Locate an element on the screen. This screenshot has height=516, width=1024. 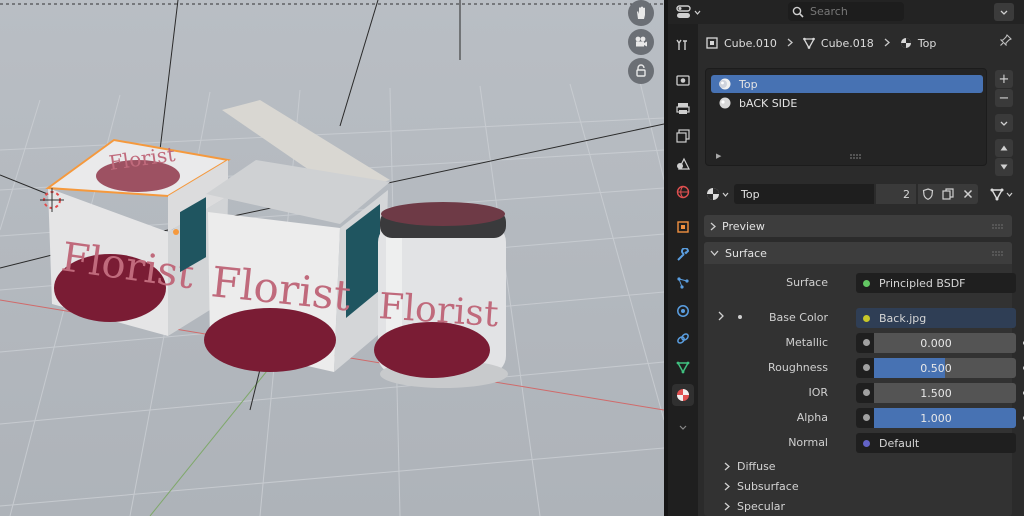
surface-panel-header: Surface is located at coordinates (858, 253).